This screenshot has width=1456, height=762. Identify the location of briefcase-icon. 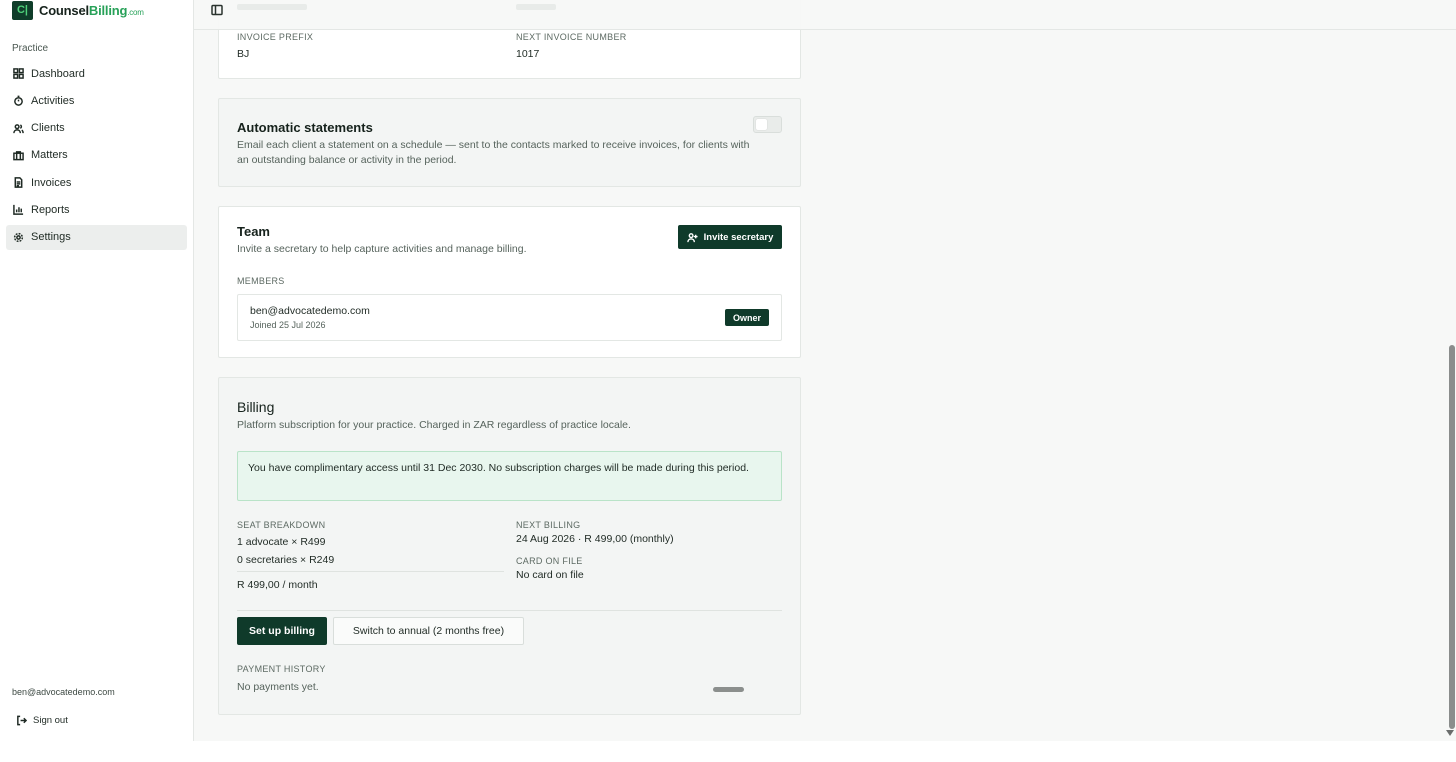
(18, 155).